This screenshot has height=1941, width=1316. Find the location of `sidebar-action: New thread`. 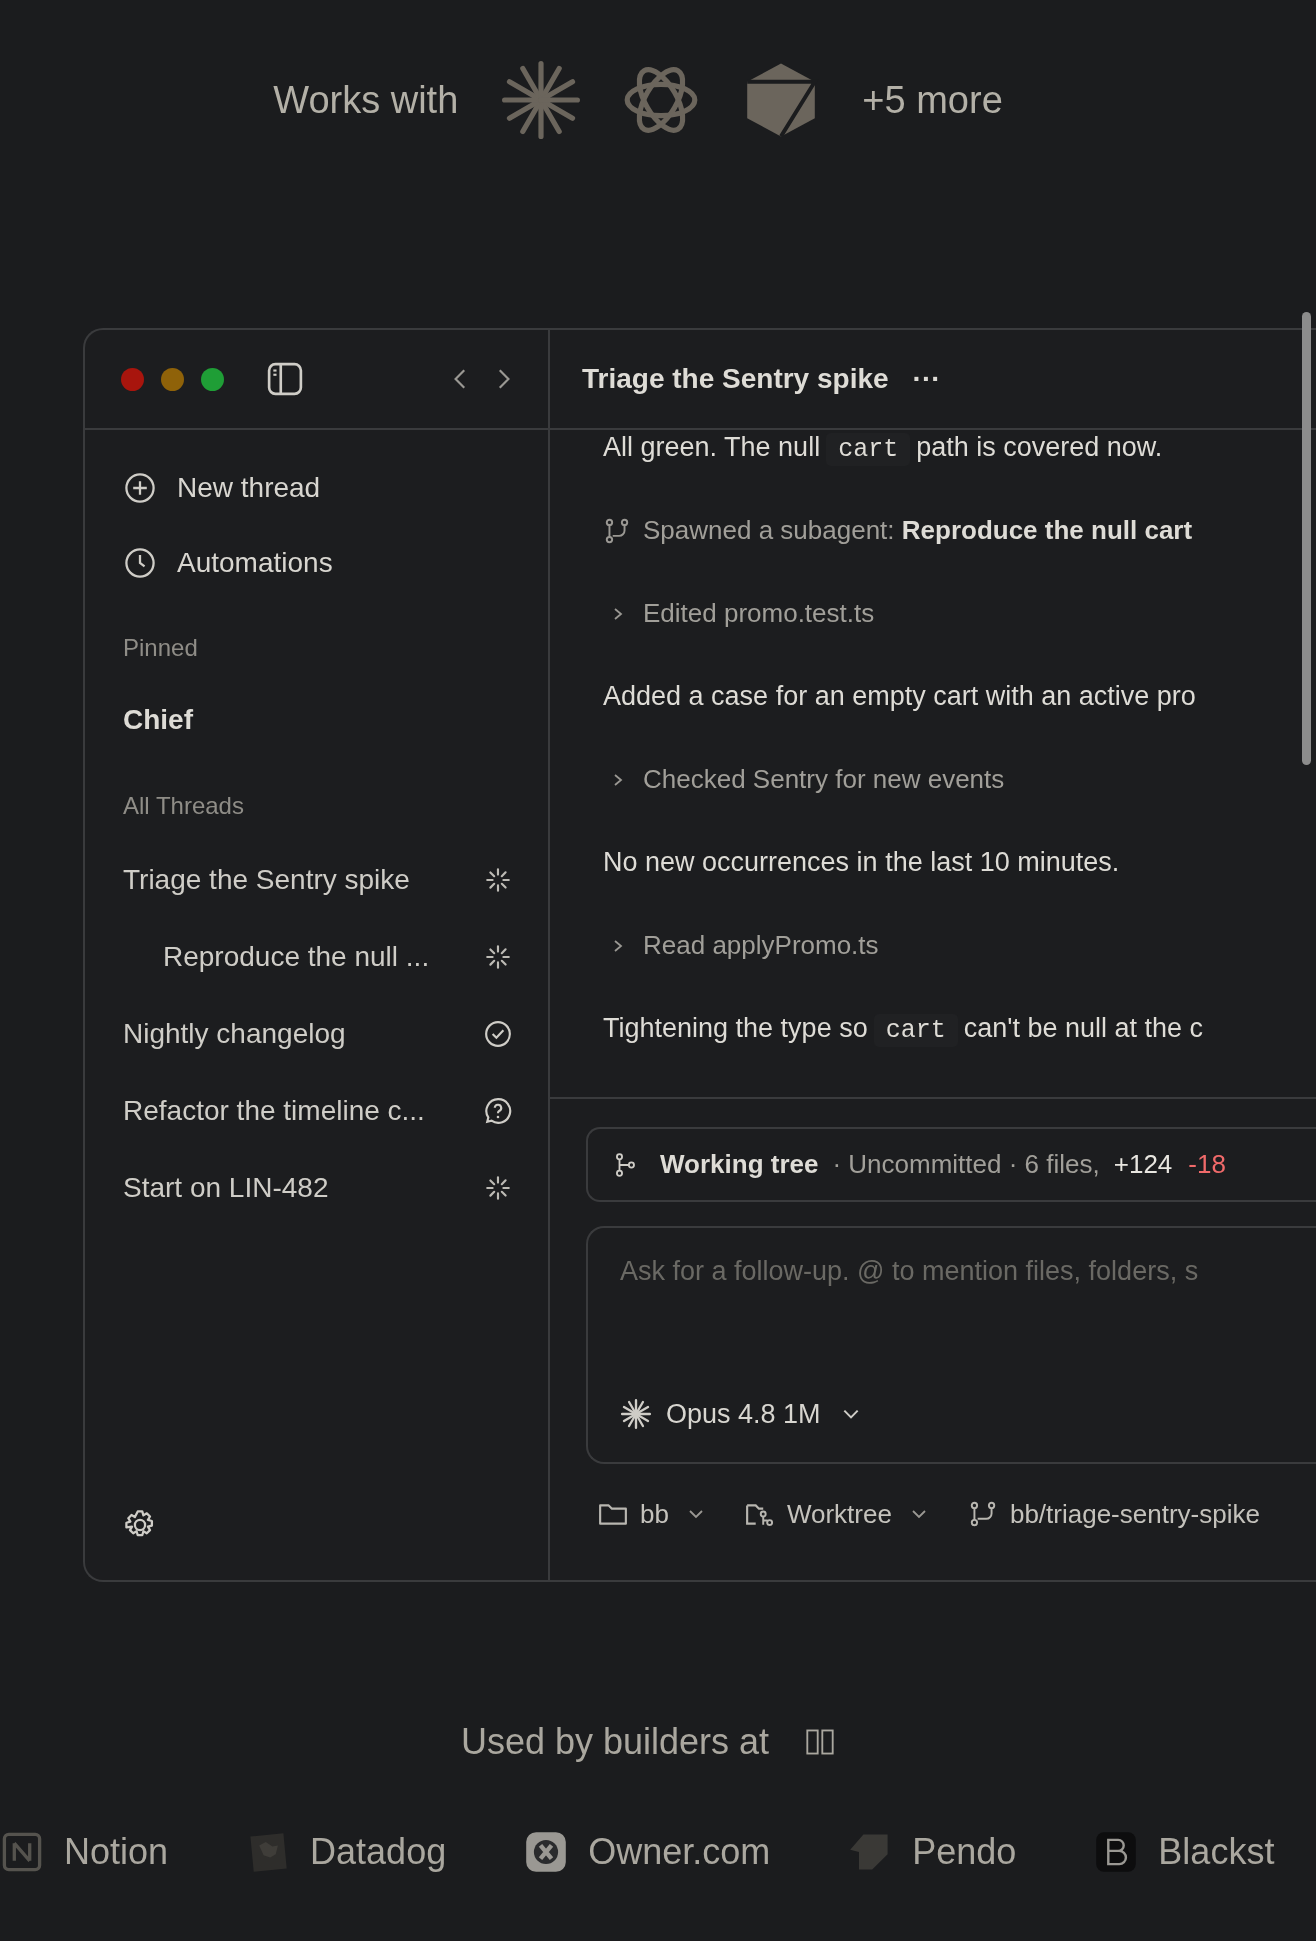

sidebar-action: New thread is located at coordinates (316, 488).